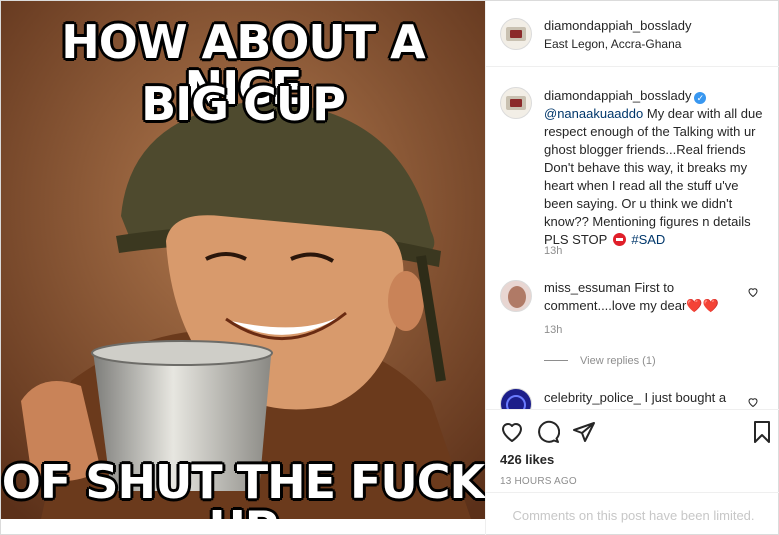 Image resolution: width=779 pixels, height=535 pixels. Describe the element at coordinates (617, 95) in the screenshot. I see `caption-username: diamondappiah_bosslady` at that location.